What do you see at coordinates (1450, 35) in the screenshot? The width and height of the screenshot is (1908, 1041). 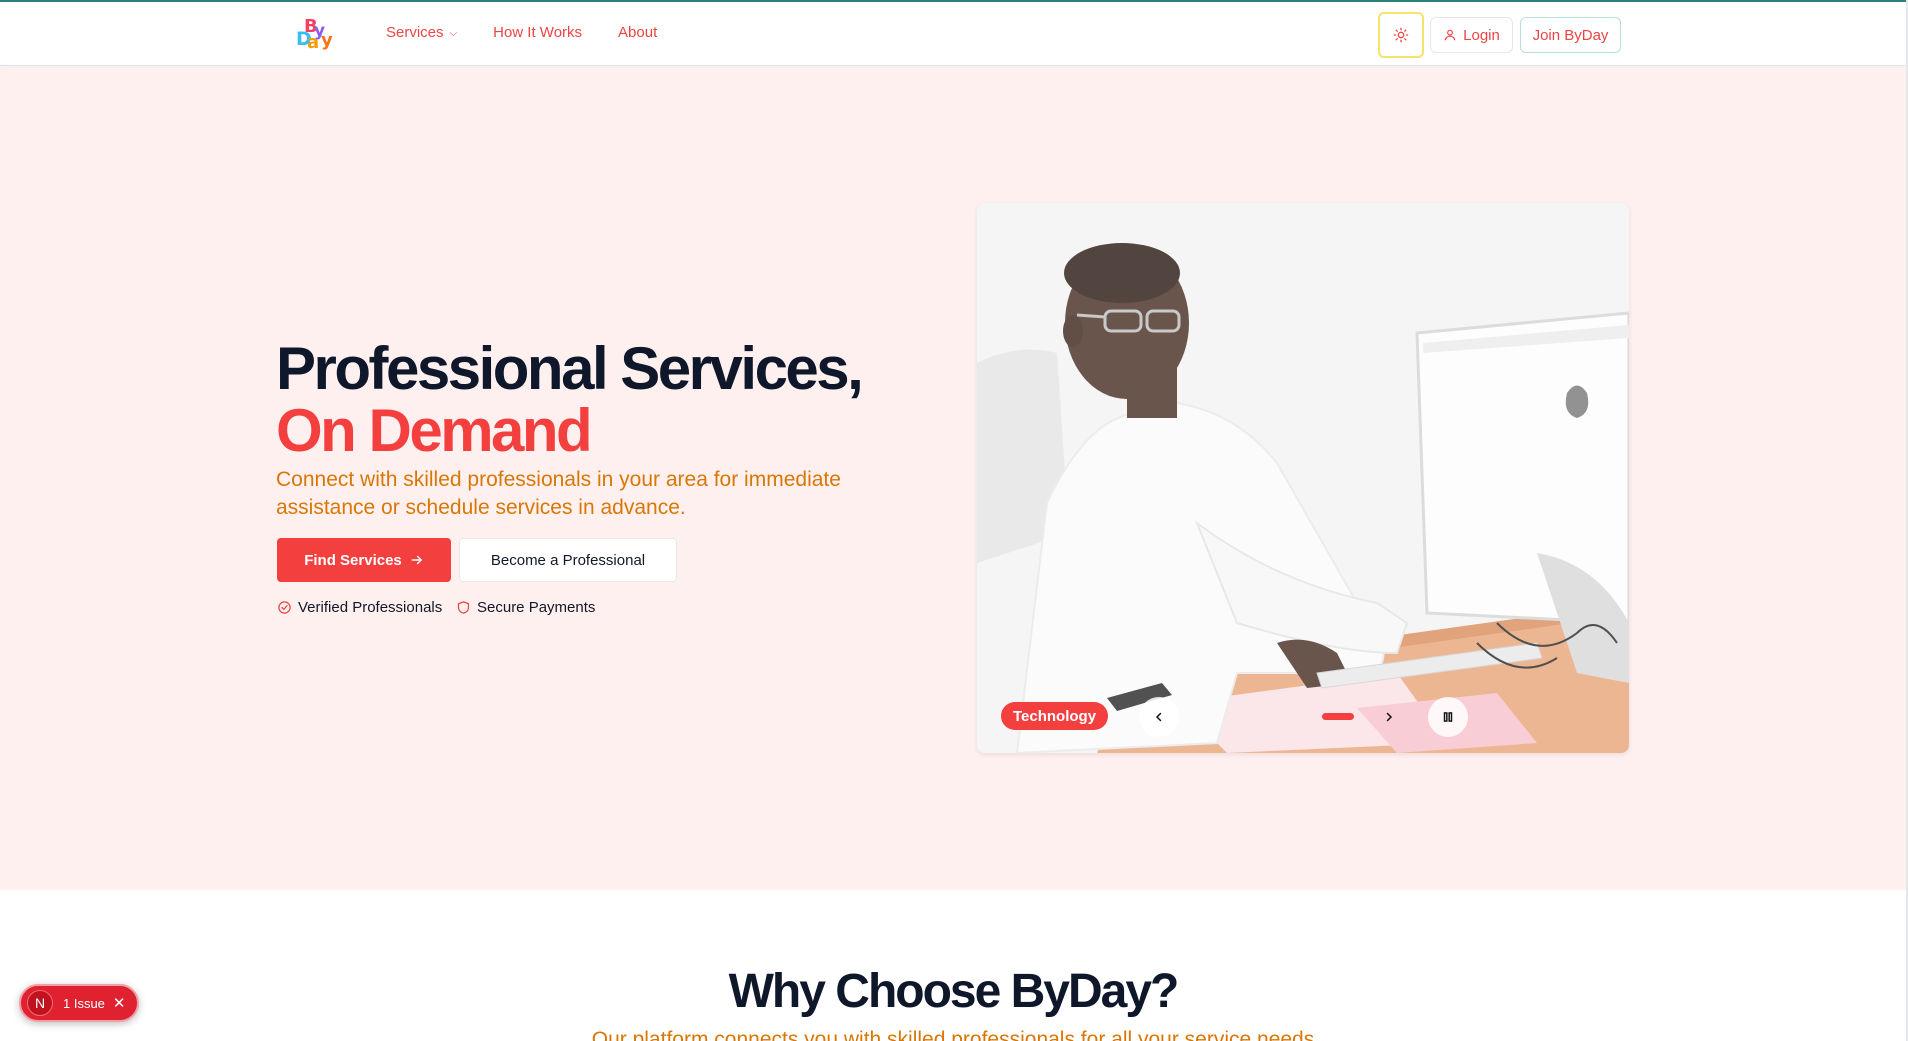 I see `user-icon` at bounding box center [1450, 35].